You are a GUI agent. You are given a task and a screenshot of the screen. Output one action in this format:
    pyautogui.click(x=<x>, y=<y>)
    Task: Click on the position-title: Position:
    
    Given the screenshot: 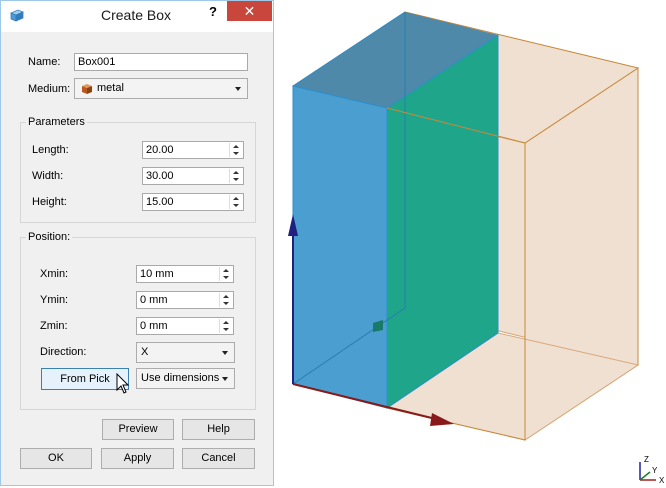 What is the action you would take?
    pyautogui.click(x=49, y=237)
    